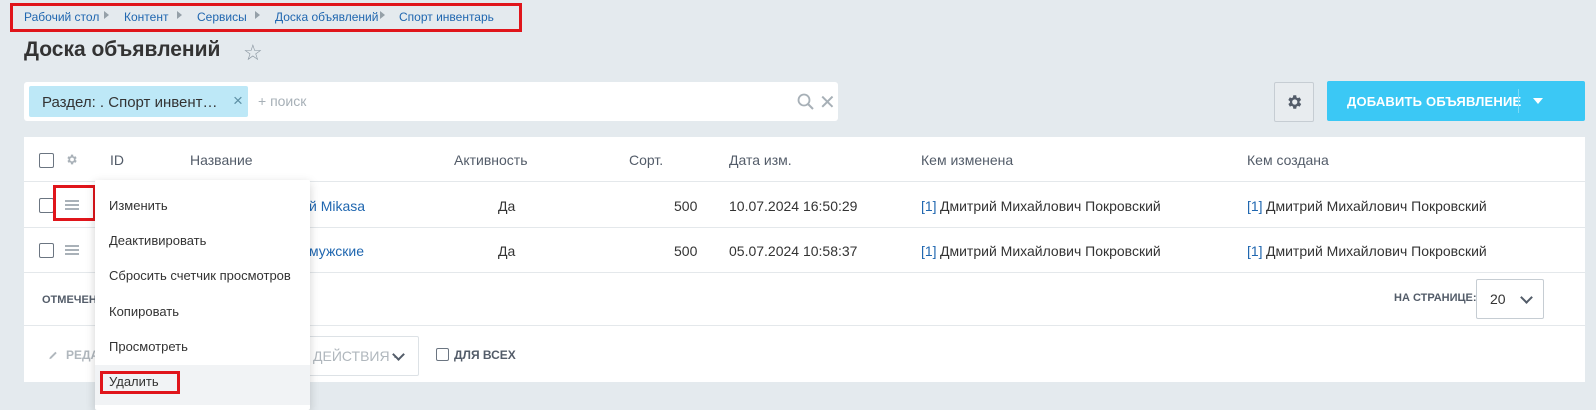 Image resolution: width=1596 pixels, height=410 pixels. Describe the element at coordinates (646, 160) in the screenshot. I see `column-header-sort: Сорт.` at that location.